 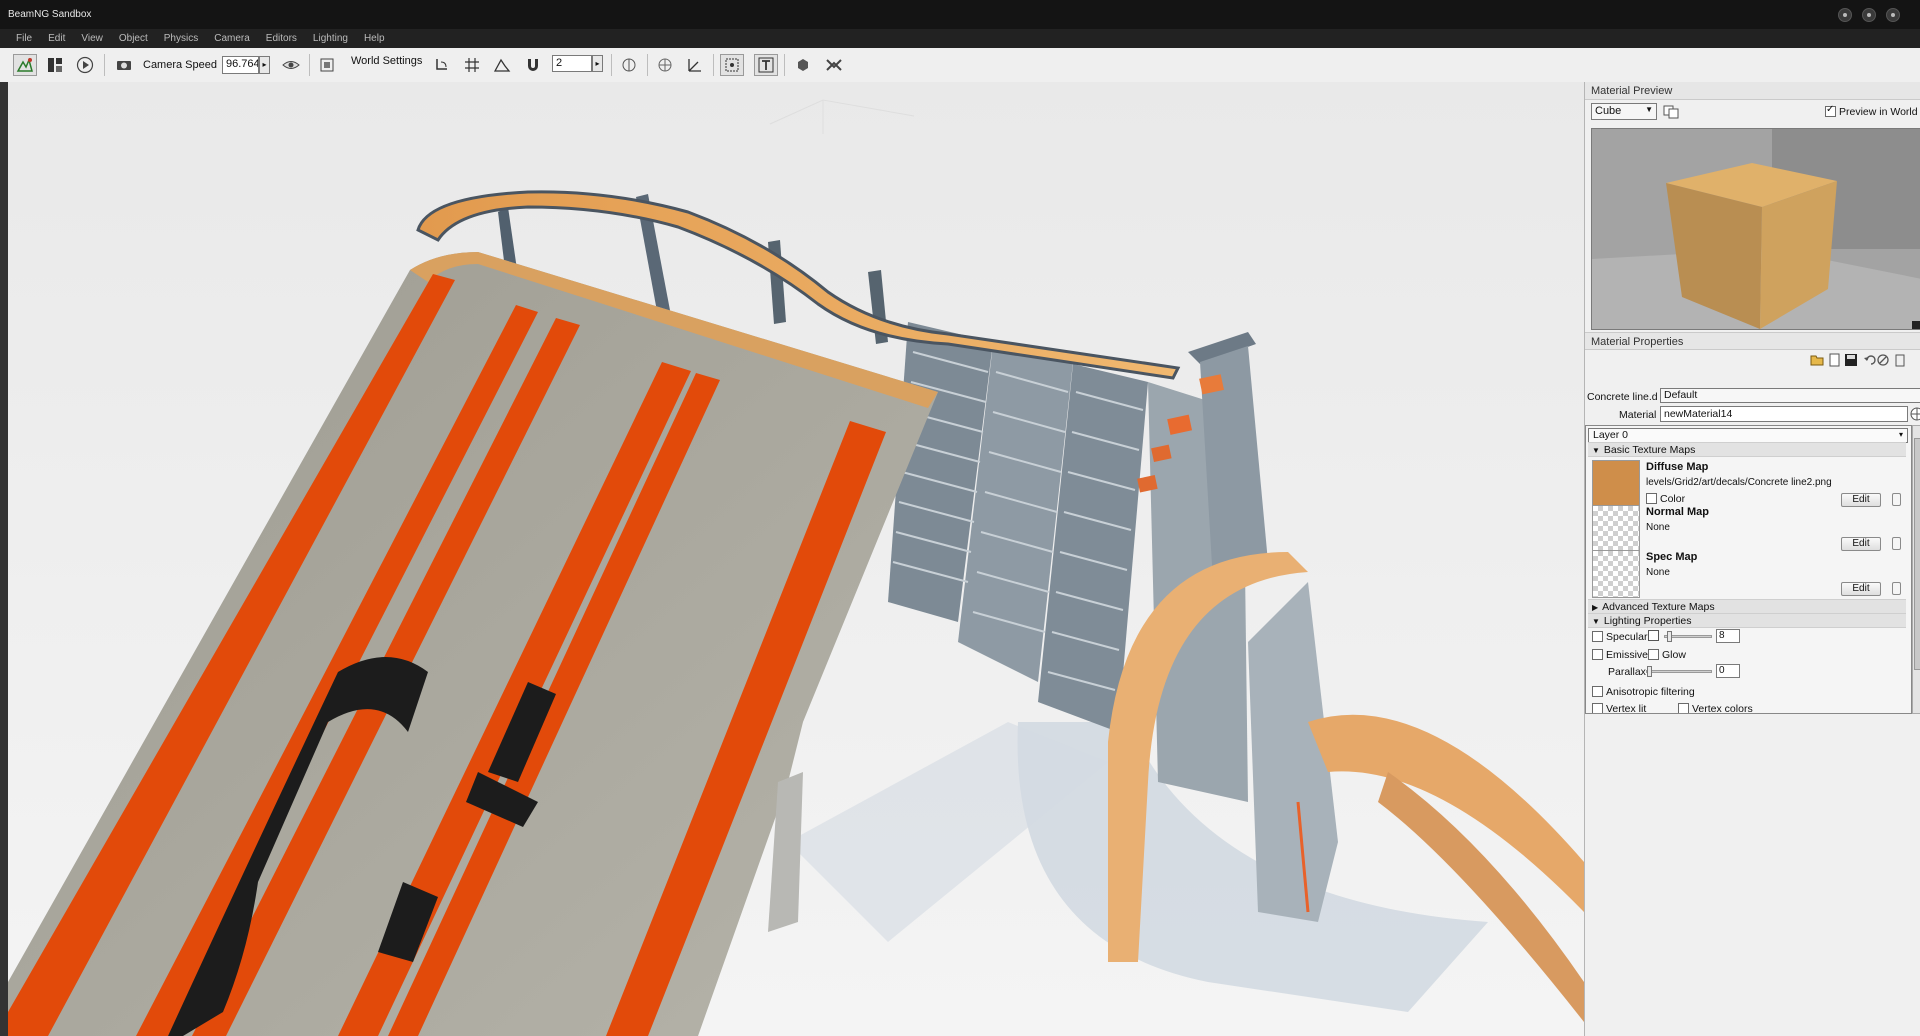 What do you see at coordinates (597, 63) in the screenshot?
I see `grid-size-stepper: ▸` at bounding box center [597, 63].